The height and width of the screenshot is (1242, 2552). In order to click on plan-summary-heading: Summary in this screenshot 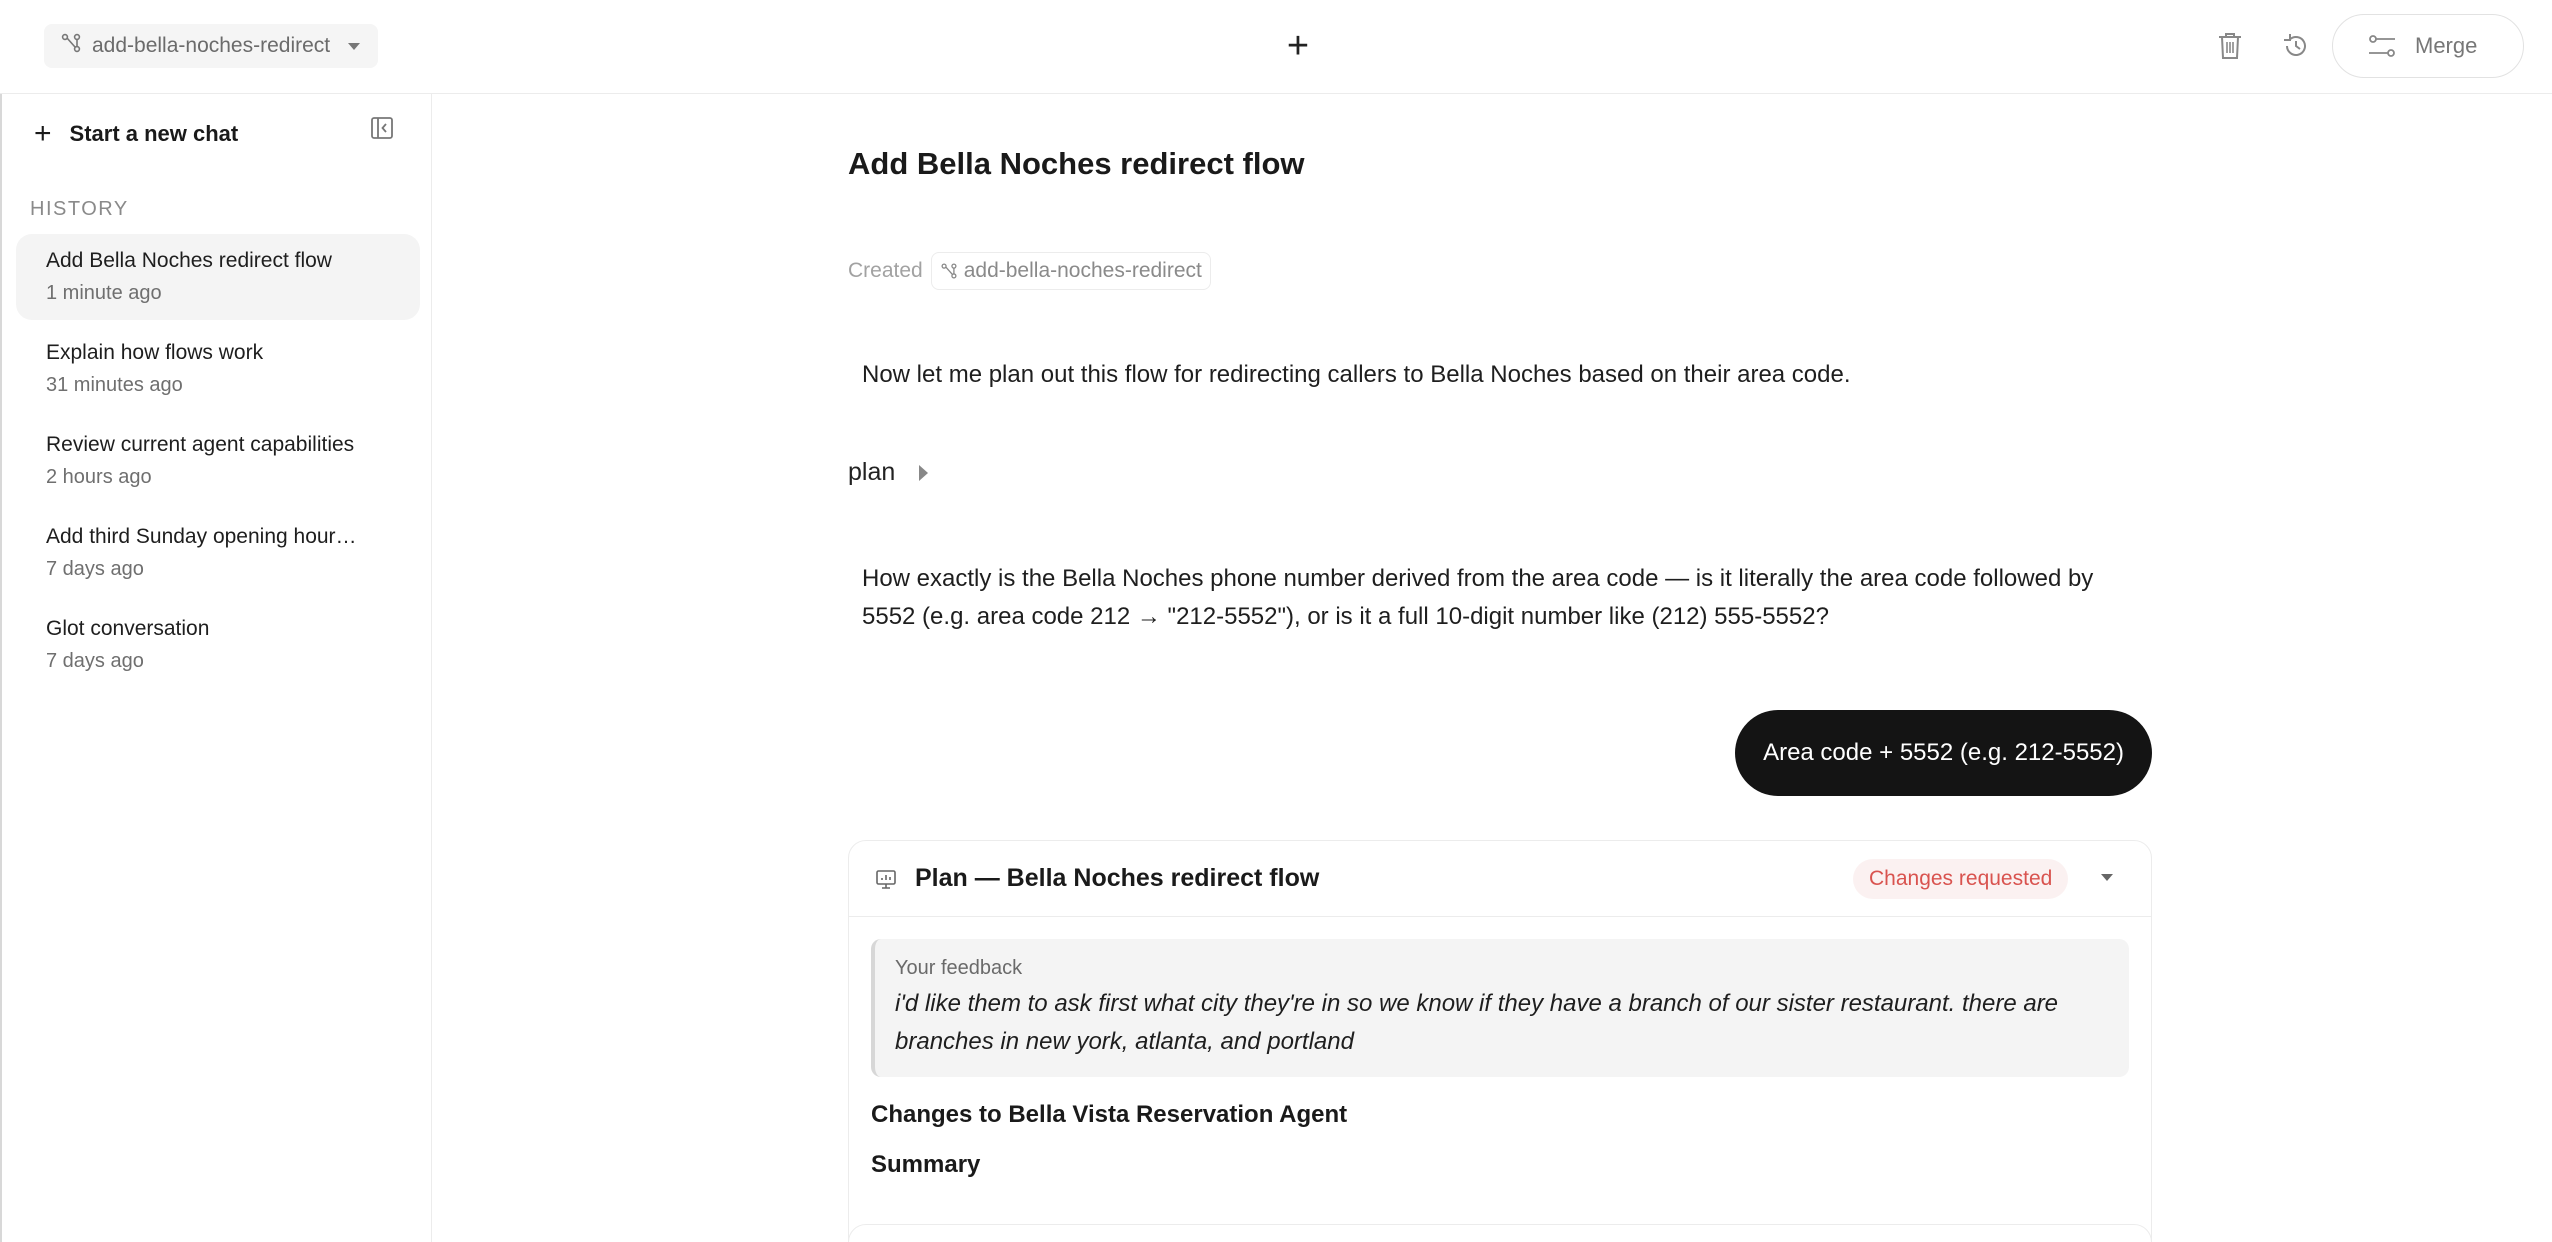, I will do `click(926, 1164)`.